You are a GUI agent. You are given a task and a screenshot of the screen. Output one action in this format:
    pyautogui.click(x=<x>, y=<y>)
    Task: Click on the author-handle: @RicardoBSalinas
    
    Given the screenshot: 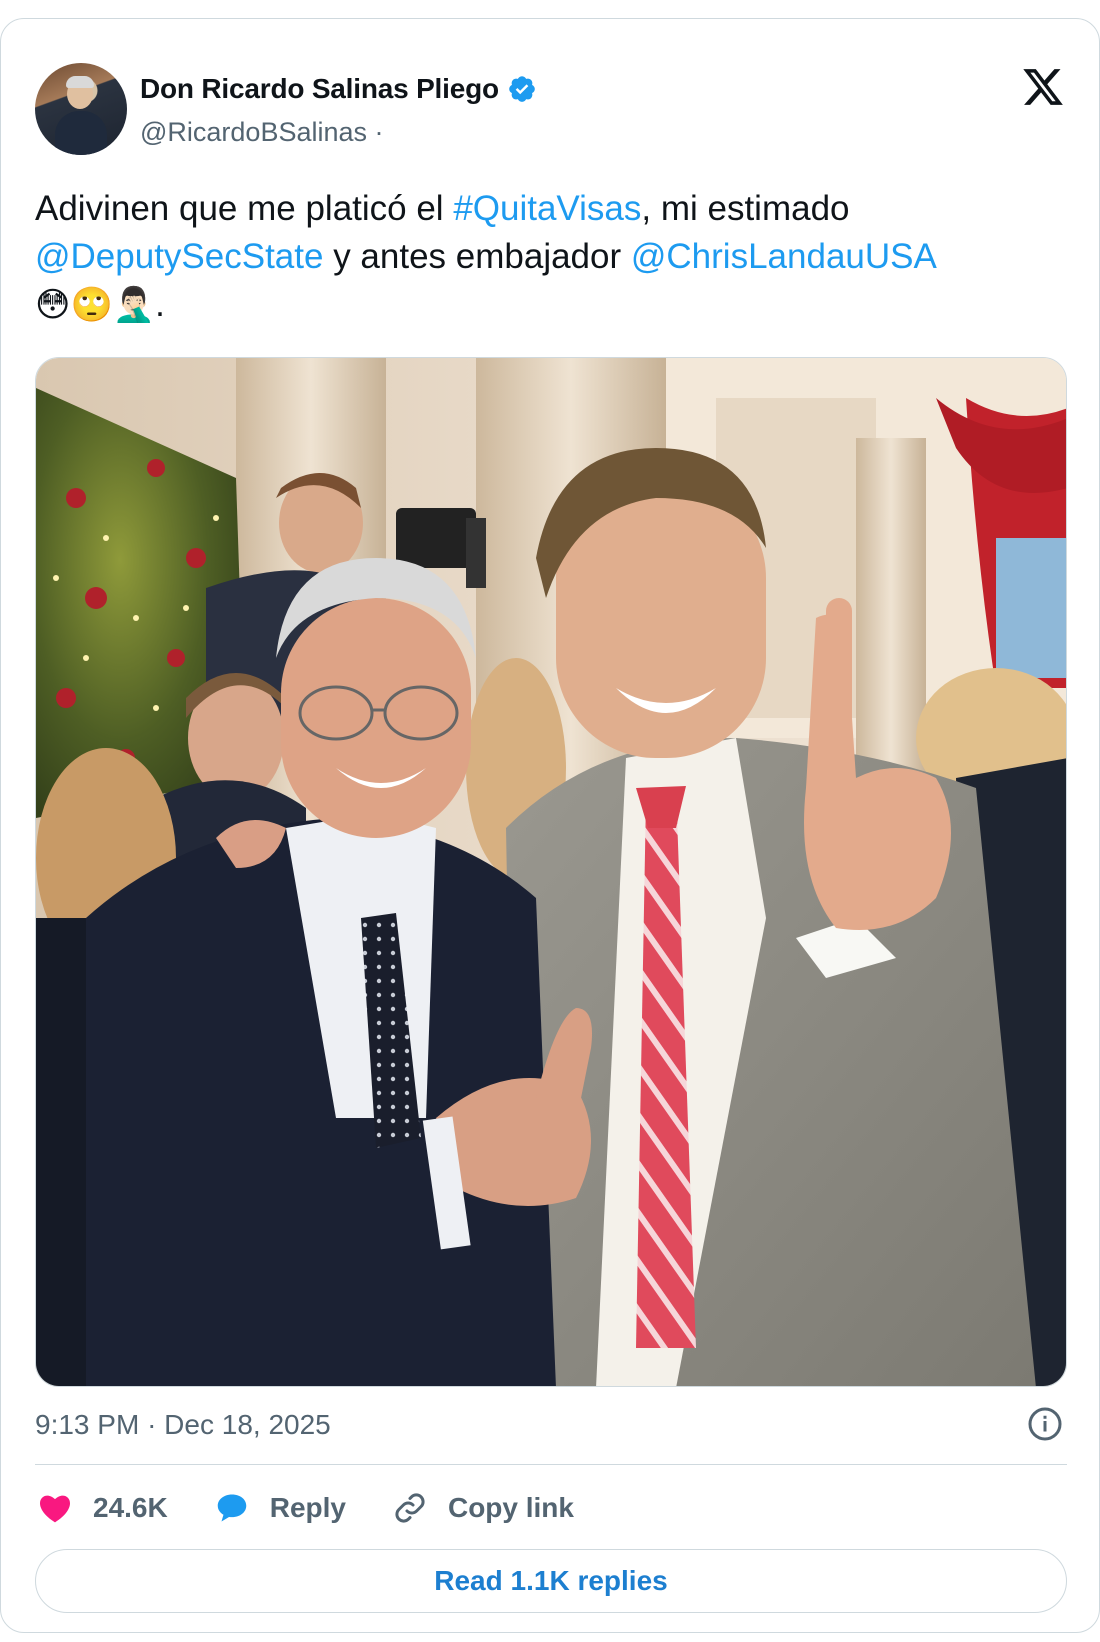 What is the action you would take?
    pyautogui.click(x=253, y=132)
    